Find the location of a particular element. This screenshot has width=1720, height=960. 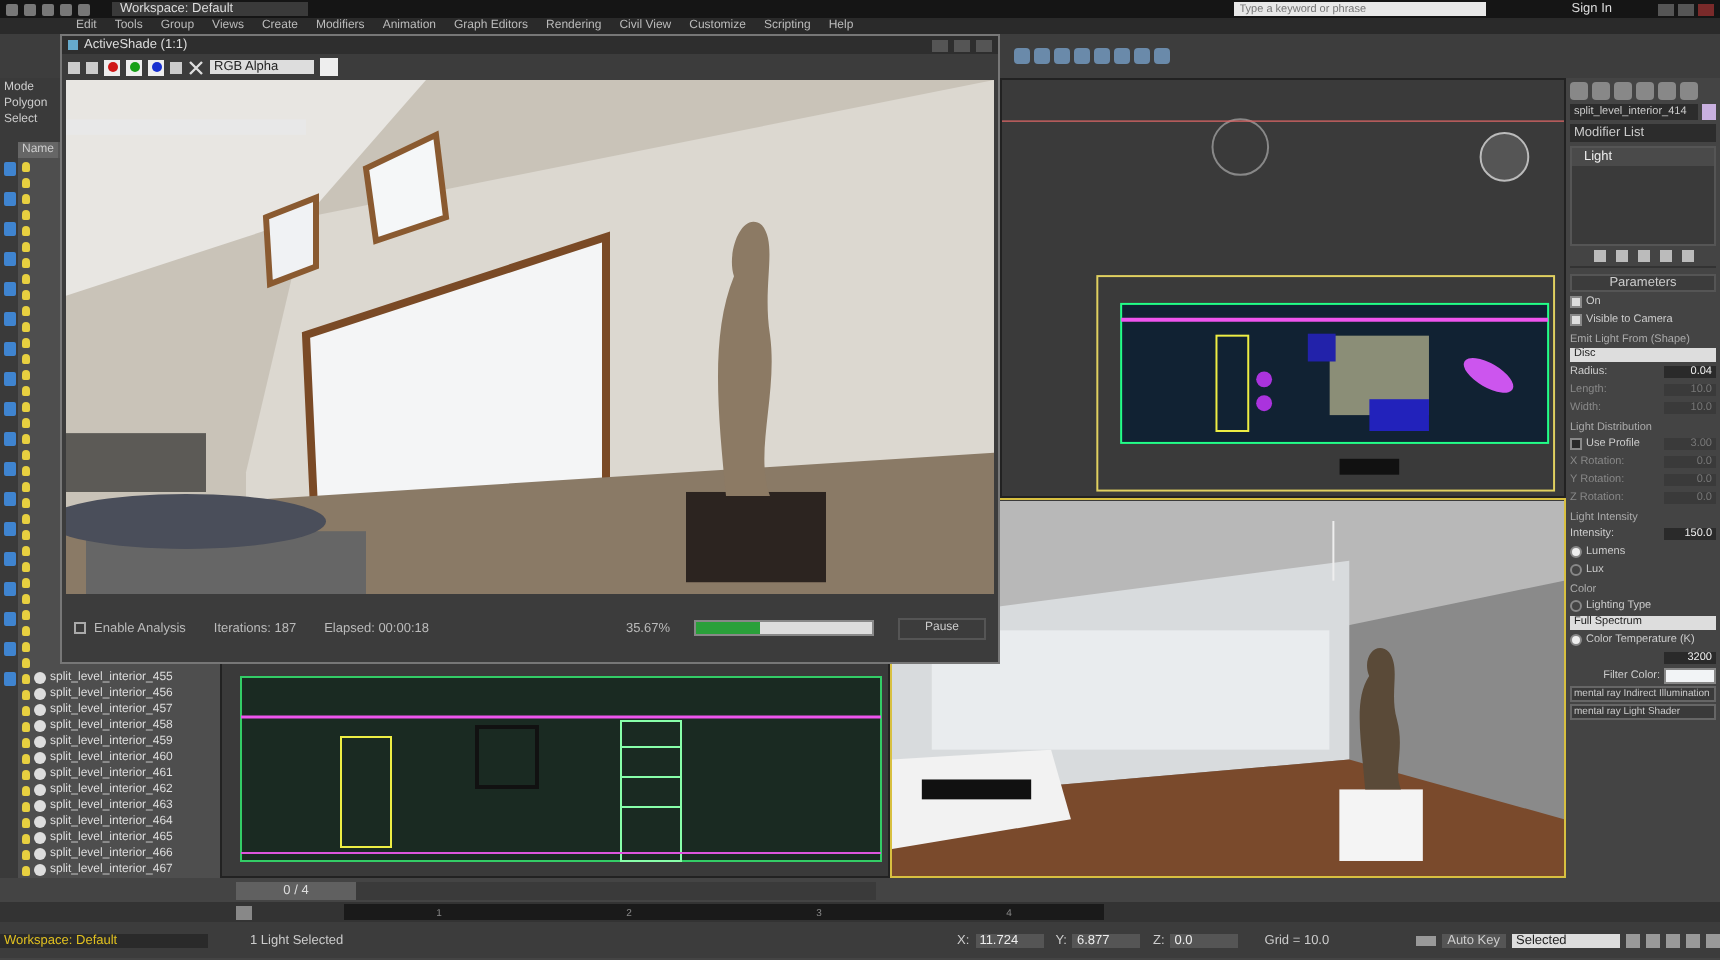

window-icon is located at coordinates (73, 45).